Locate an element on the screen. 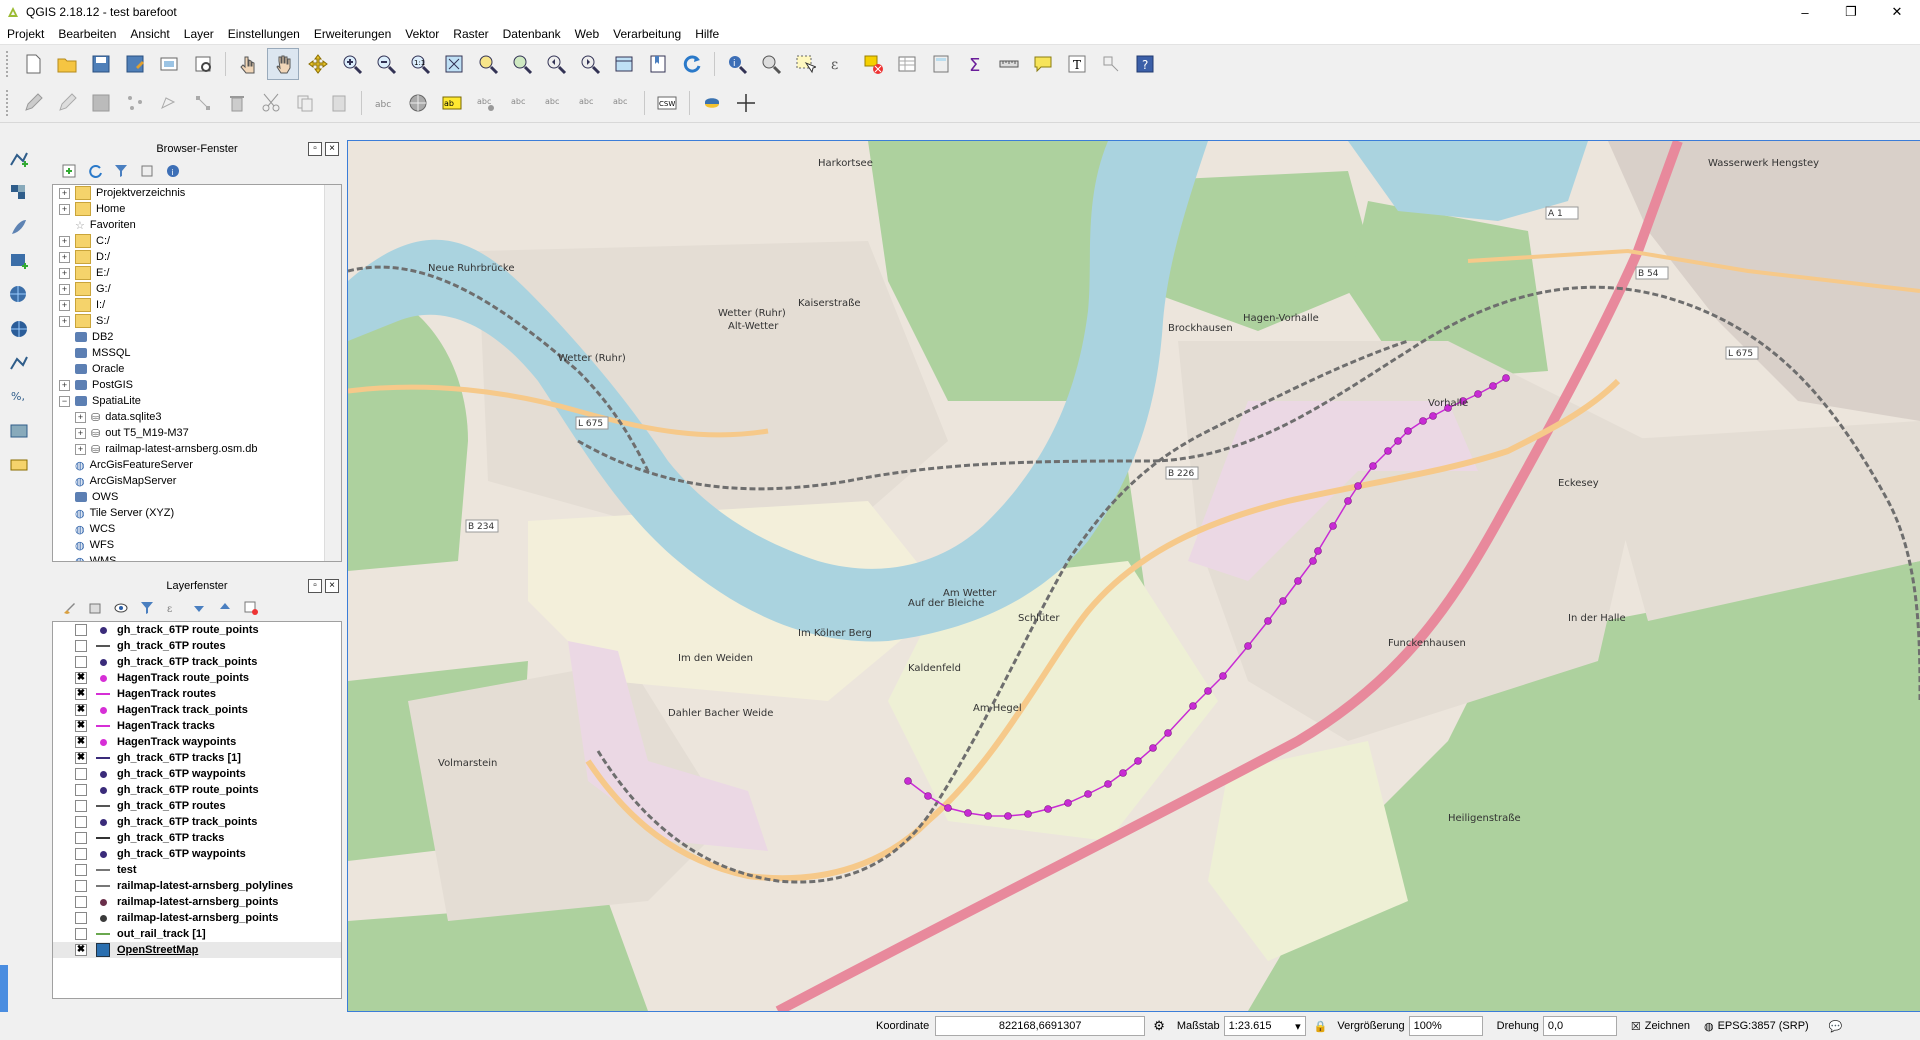  browser-item: Oracle is located at coordinates (197, 369).